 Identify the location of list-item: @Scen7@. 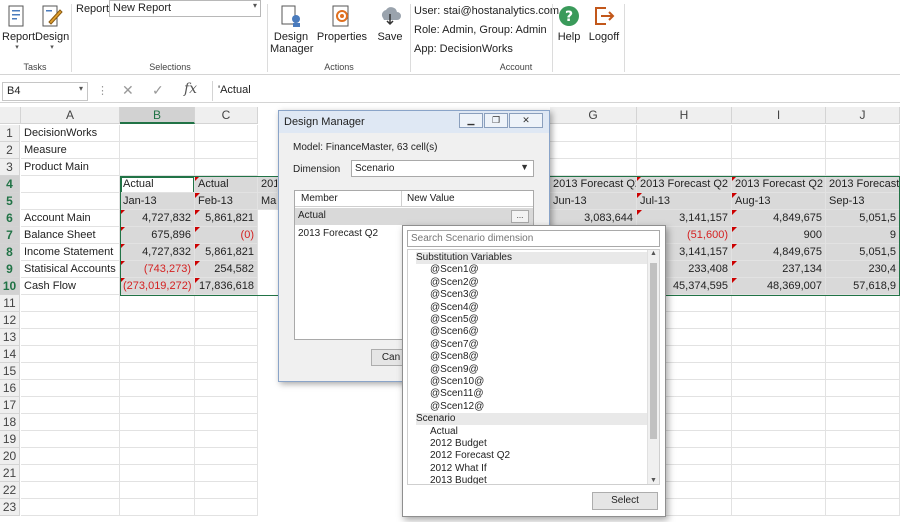
(454, 345).